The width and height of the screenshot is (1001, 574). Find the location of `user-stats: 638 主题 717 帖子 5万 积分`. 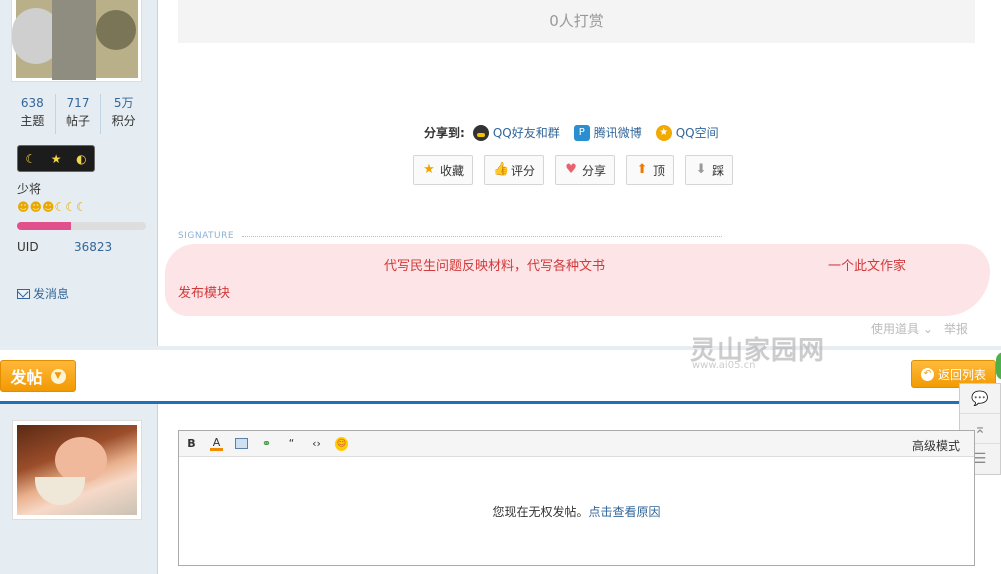

user-stats: 638 主题 717 帖子 5万 积分 is located at coordinates (78, 114).